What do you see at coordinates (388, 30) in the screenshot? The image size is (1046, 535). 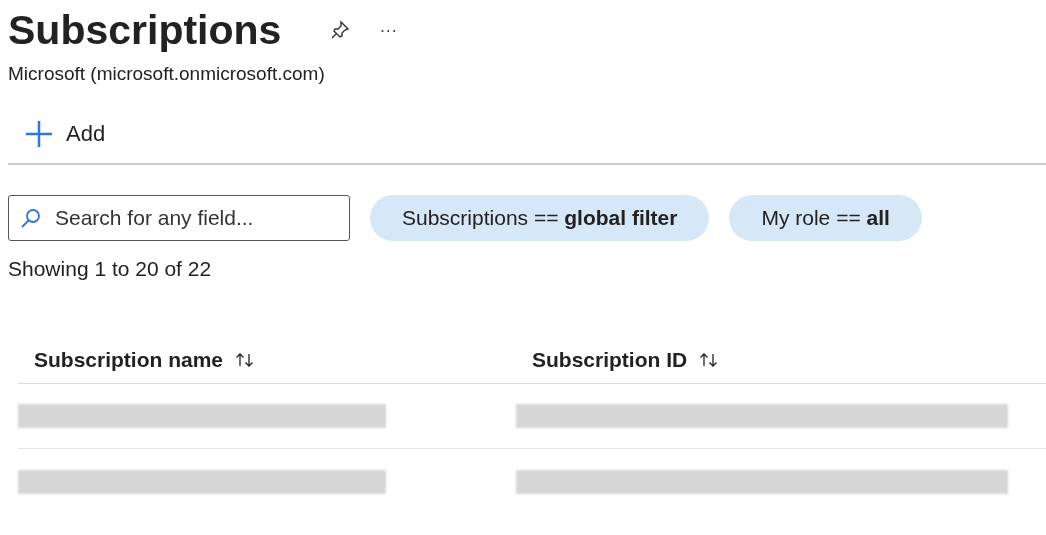 I see `more-button: ···` at bounding box center [388, 30].